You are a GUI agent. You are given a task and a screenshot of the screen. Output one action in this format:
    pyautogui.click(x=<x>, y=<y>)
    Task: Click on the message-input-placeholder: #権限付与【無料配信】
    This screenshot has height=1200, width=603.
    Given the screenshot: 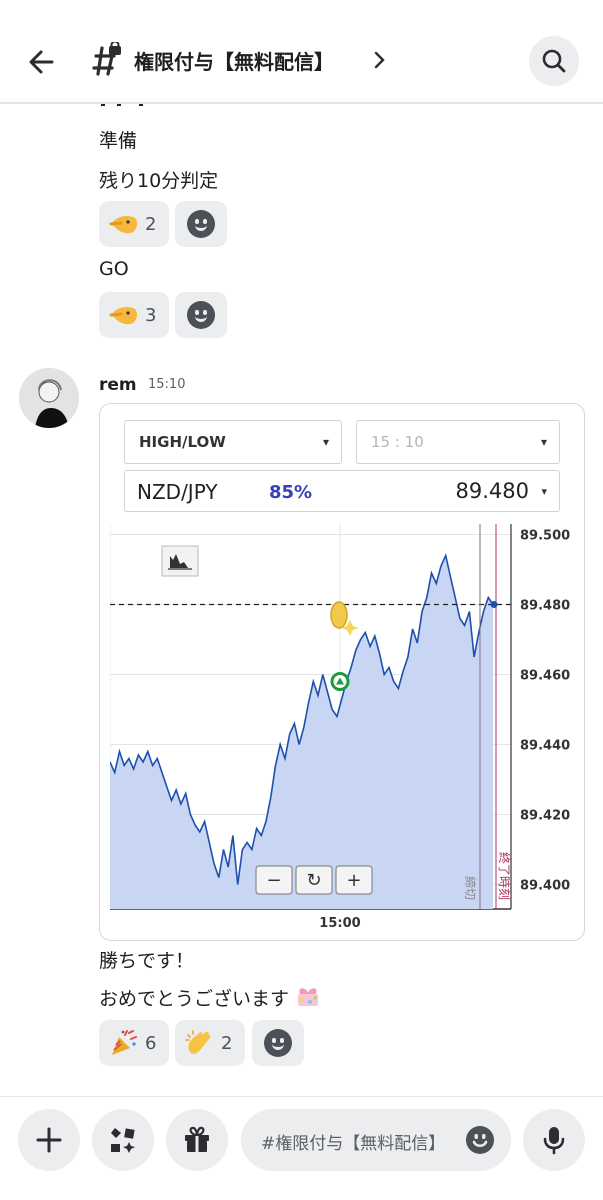 What is the action you would take?
    pyautogui.click(x=353, y=1144)
    